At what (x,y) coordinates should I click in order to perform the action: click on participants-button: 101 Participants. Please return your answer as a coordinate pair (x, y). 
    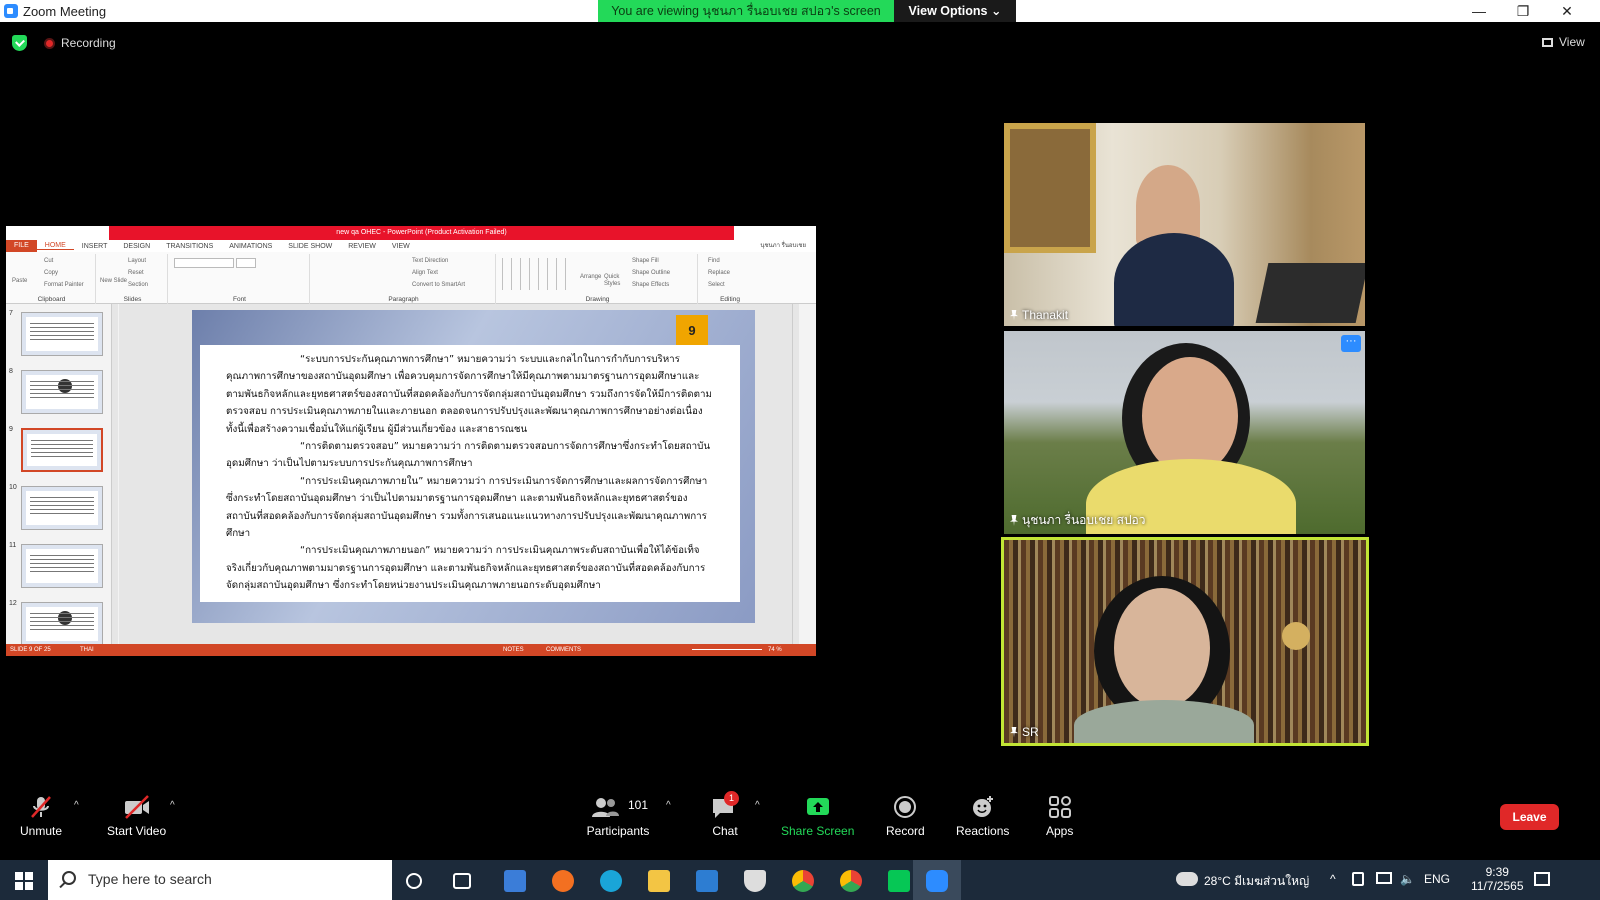
    Looking at the image, I should click on (618, 816).